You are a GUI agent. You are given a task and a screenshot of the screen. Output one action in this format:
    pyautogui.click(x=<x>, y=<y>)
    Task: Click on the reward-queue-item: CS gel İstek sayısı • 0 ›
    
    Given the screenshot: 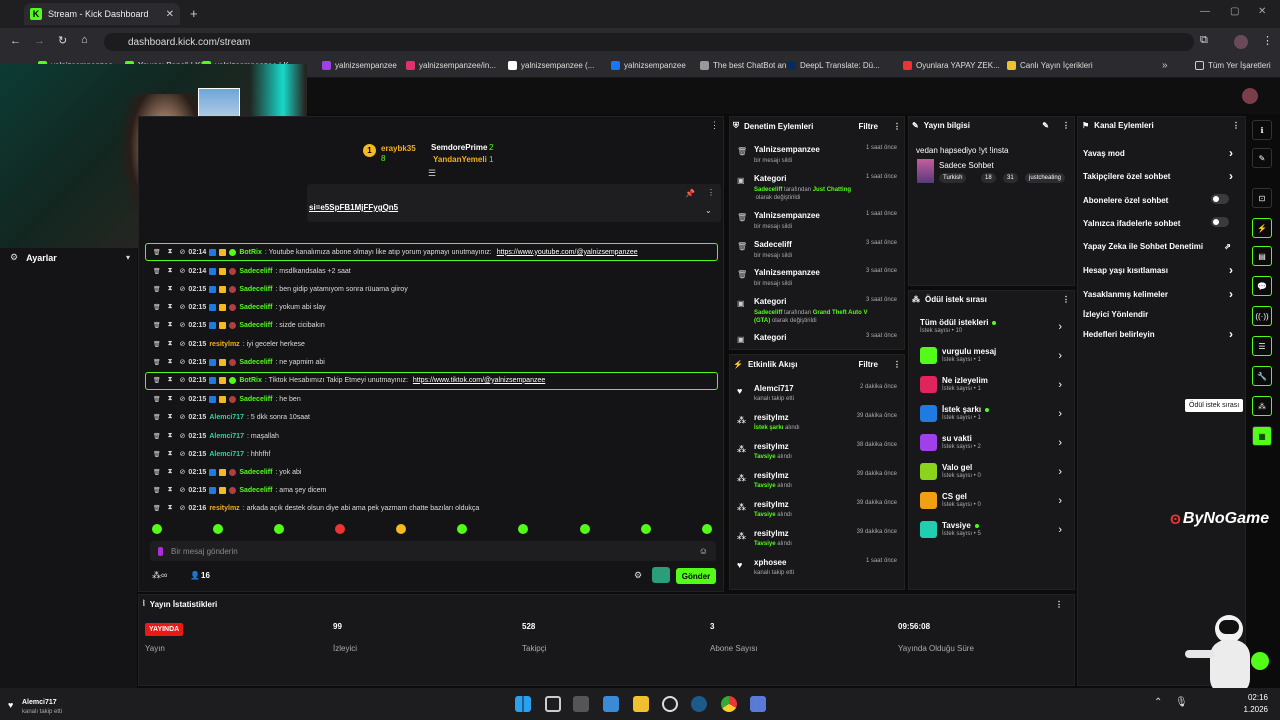 What is the action you would take?
    pyautogui.click(x=993, y=504)
    